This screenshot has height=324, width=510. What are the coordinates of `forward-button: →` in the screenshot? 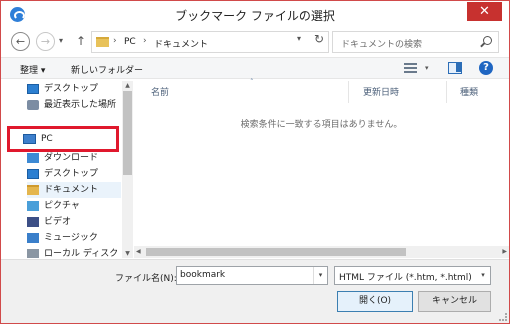 It's located at (45, 41).